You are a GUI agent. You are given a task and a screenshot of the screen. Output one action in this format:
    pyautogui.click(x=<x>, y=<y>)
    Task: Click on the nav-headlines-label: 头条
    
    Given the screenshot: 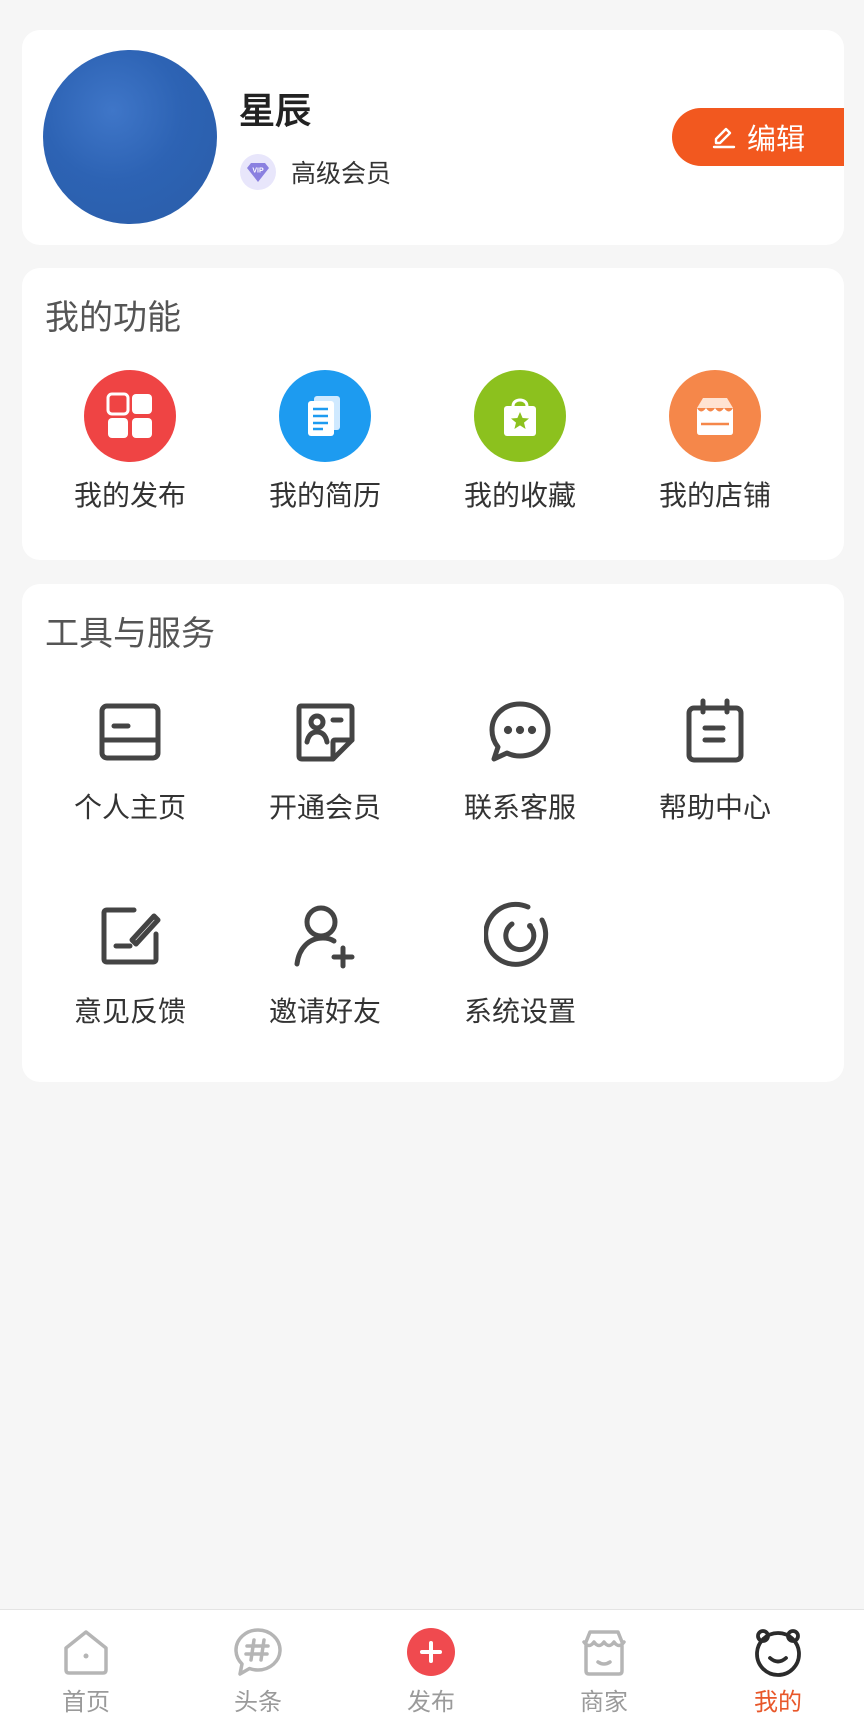 What is the action you would take?
    pyautogui.click(x=258, y=1702)
    